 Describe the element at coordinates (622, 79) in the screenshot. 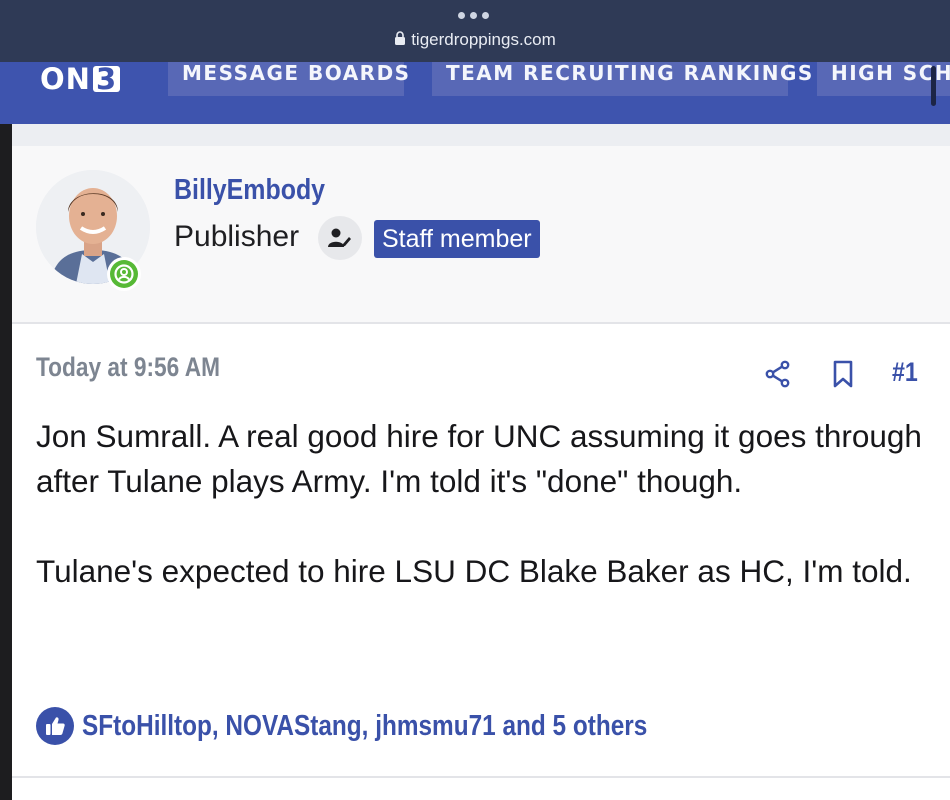

I see `nav-tab-team-recruiting-rankings: TEAM RECRUITING RANKINGS` at that location.